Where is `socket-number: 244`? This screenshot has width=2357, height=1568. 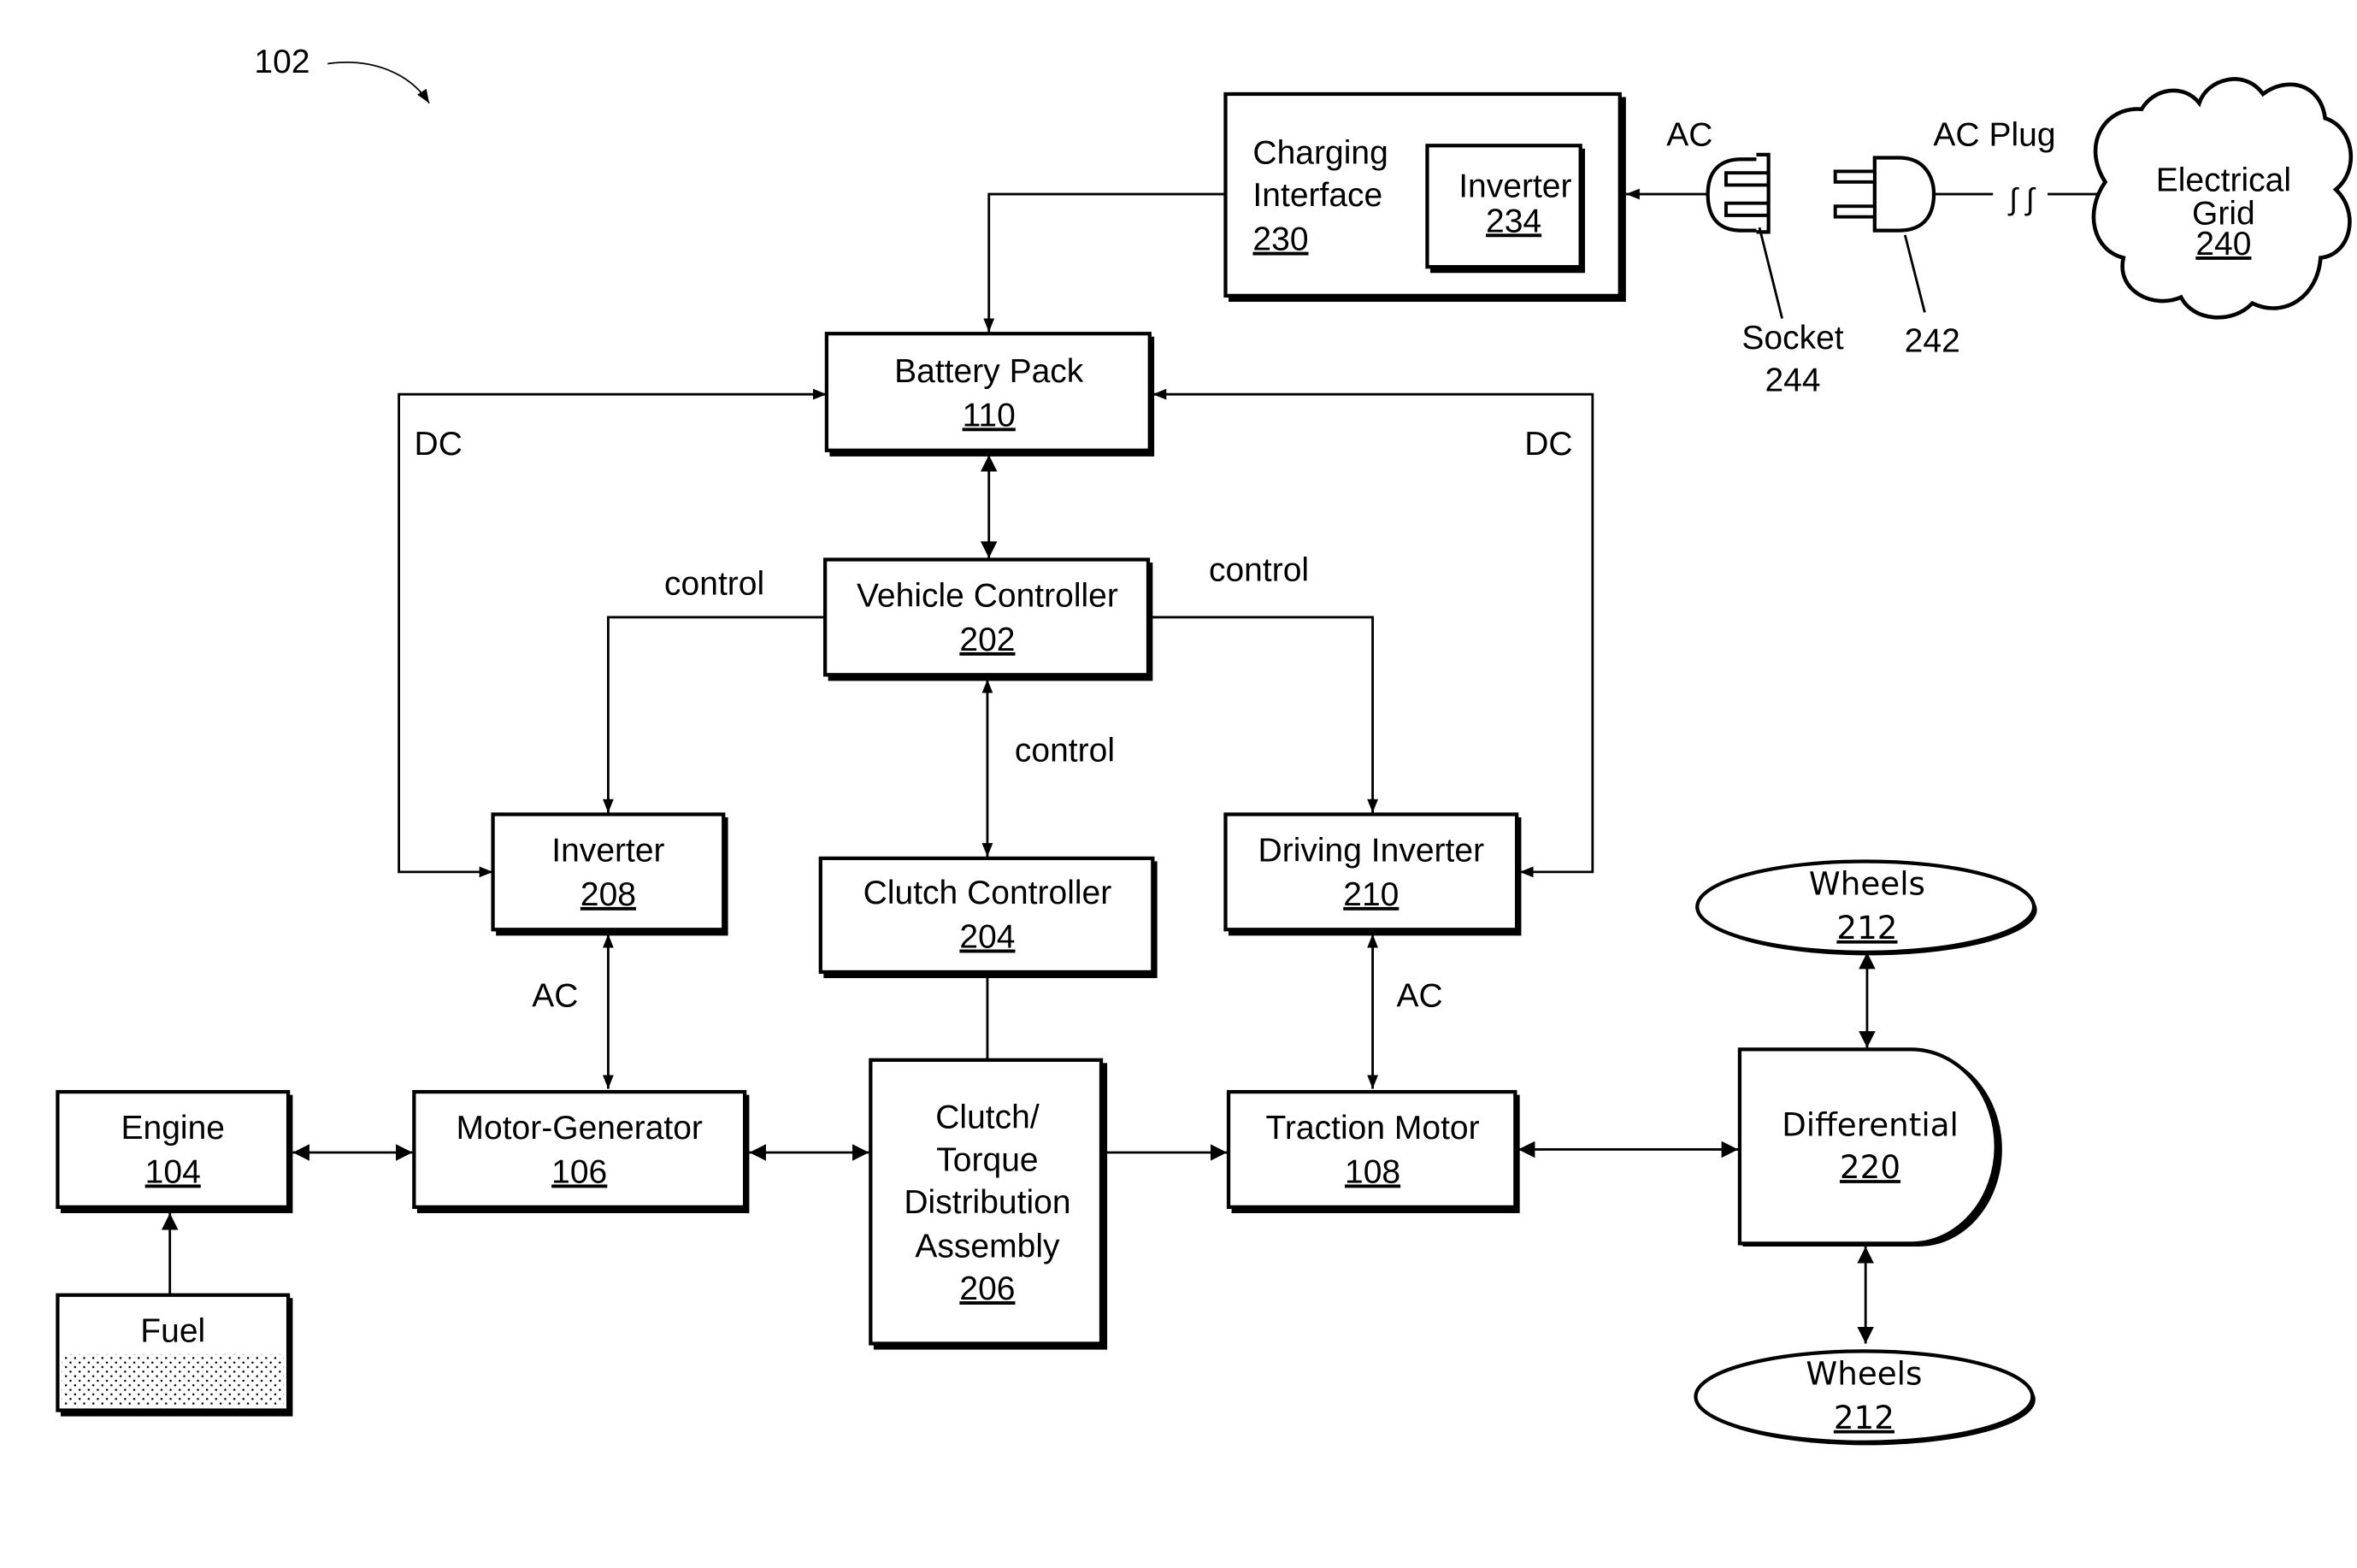 socket-number: 244 is located at coordinates (1792, 381).